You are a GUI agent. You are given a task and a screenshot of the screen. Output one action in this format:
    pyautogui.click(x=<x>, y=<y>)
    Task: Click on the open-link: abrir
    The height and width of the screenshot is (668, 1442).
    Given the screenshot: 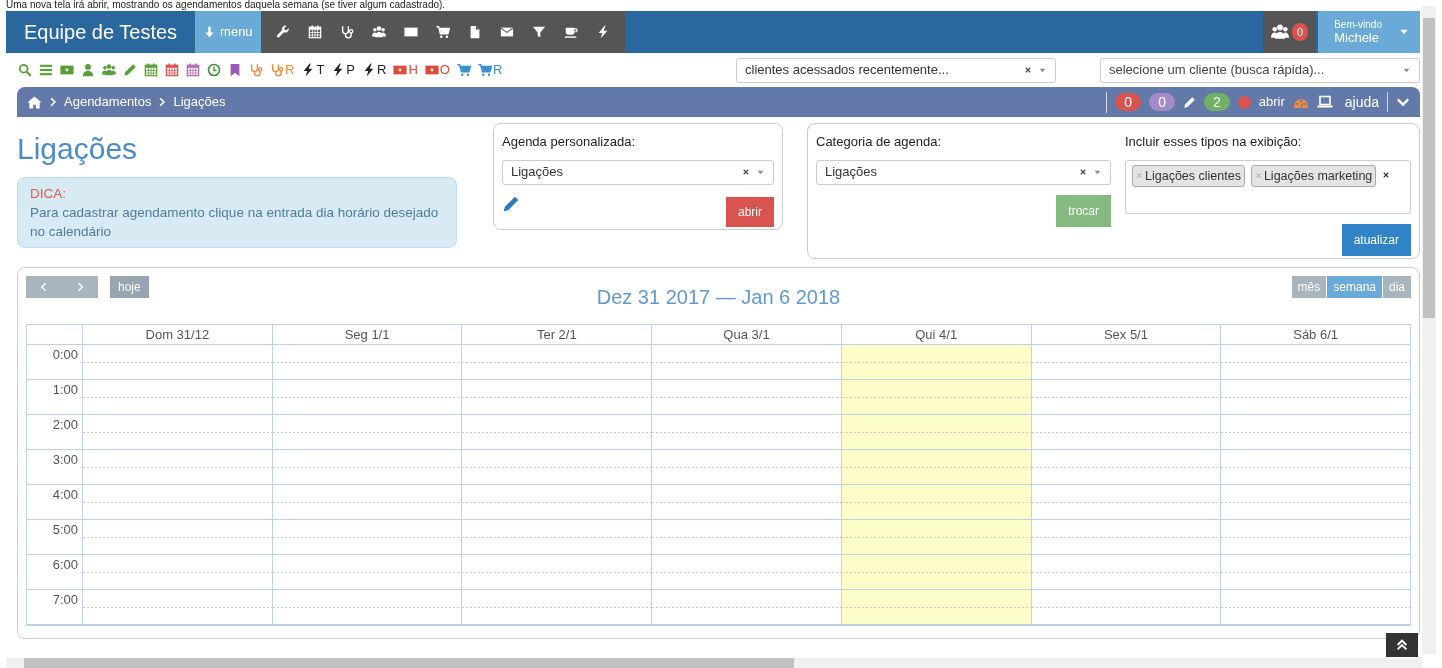 What is the action you would take?
    pyautogui.click(x=1271, y=102)
    